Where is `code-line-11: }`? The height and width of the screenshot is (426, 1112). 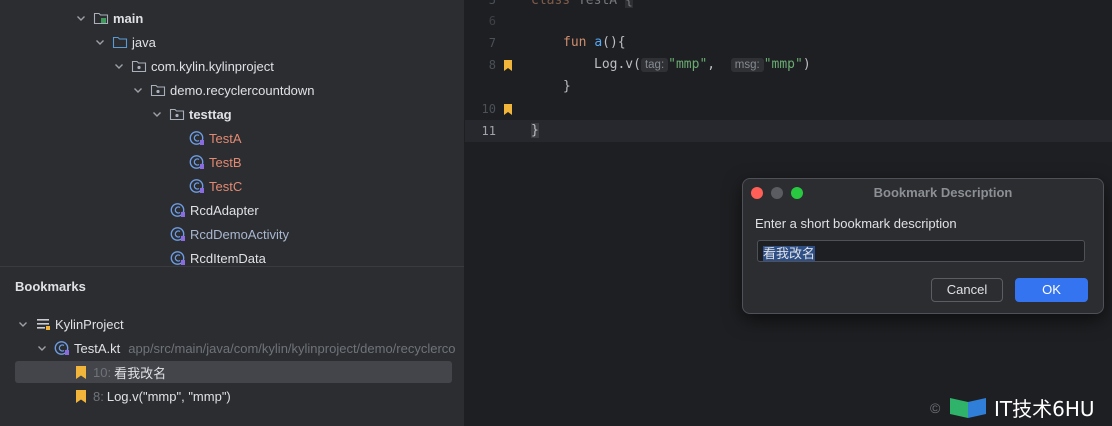
code-line-11: } is located at coordinates (535, 130).